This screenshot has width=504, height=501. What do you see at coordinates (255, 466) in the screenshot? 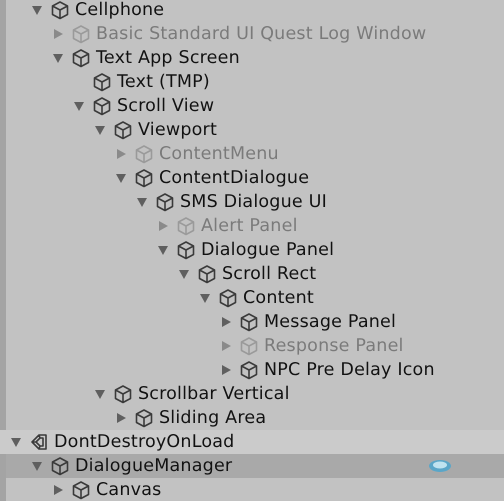
I see `hierarchy-item: DialogueManager` at bounding box center [255, 466].